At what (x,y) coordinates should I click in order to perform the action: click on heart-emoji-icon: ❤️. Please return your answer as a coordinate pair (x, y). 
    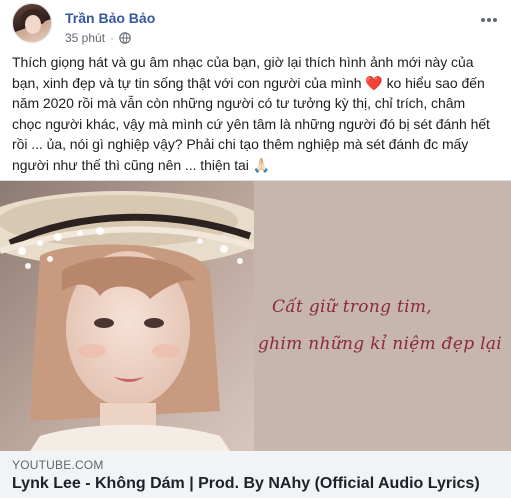
    Looking at the image, I should click on (374, 82).